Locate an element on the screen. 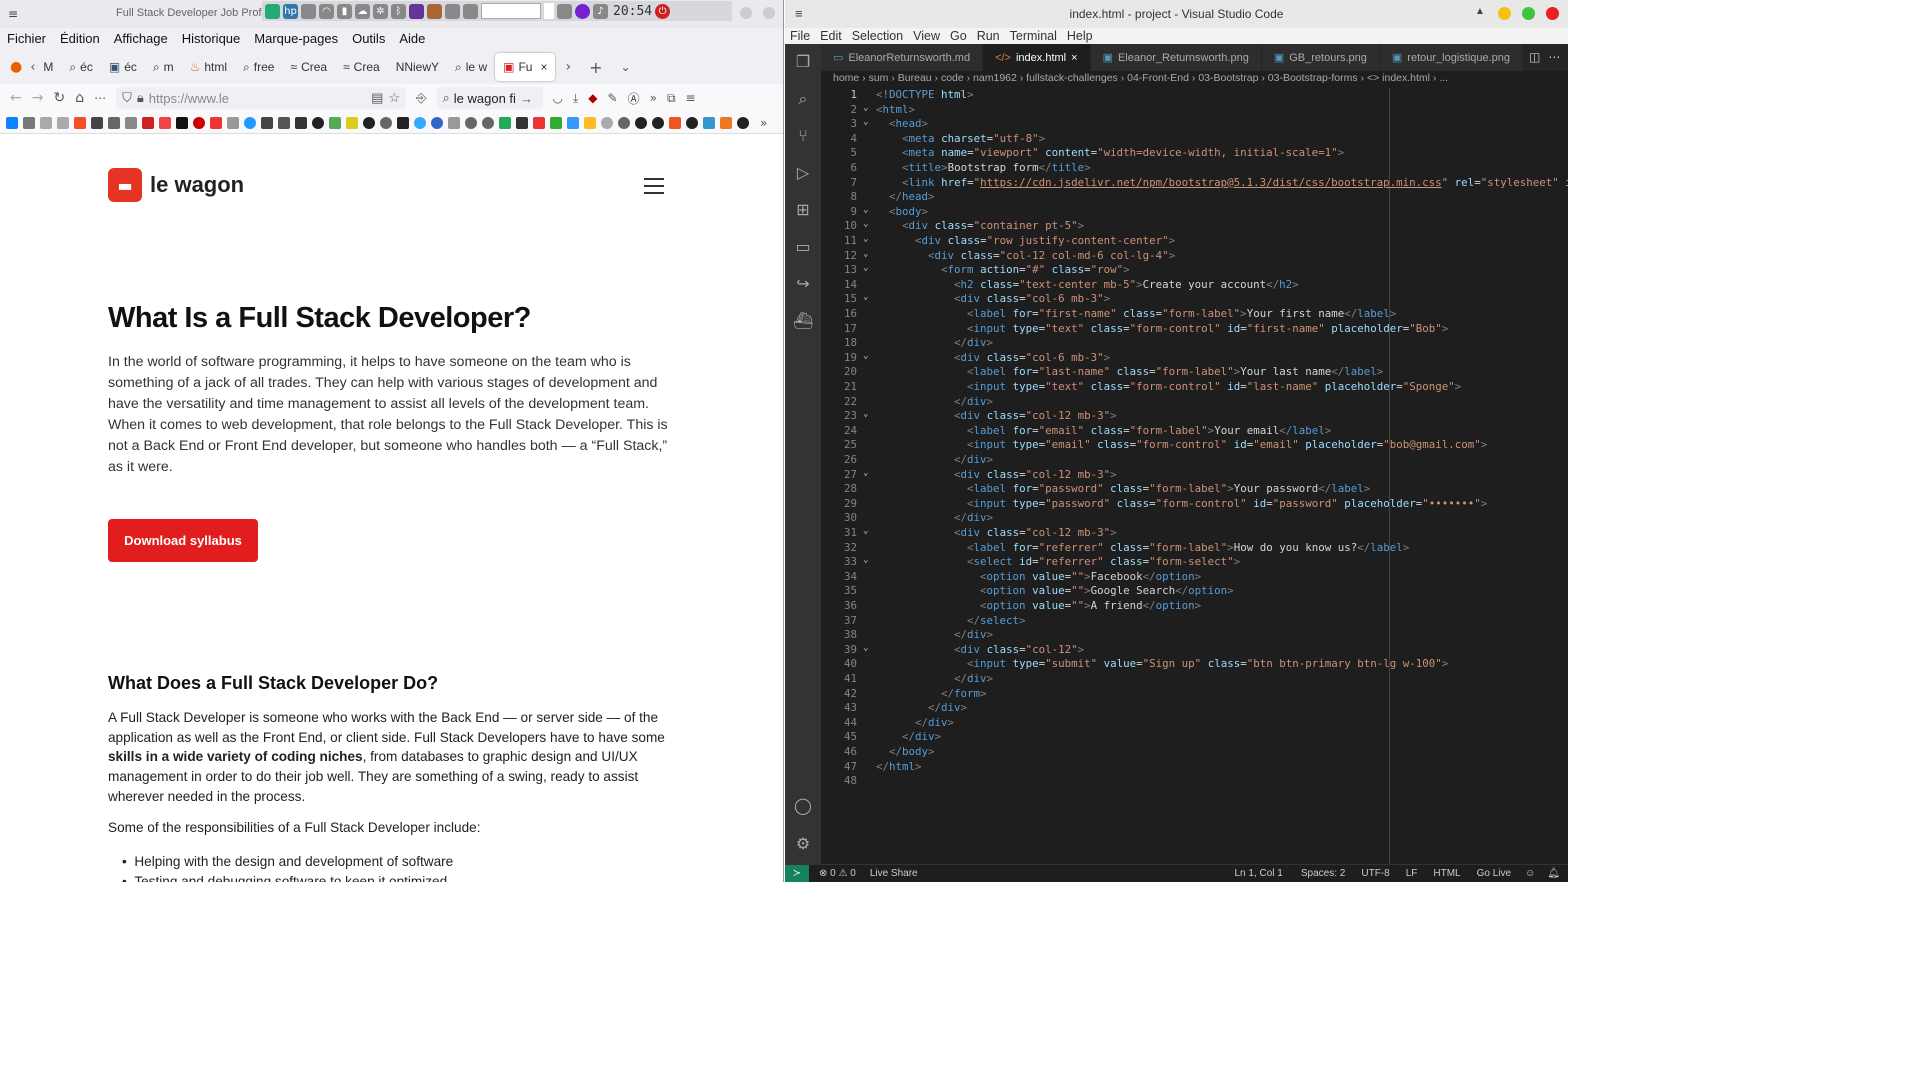 Image resolution: width=1920 pixels, height=1080 pixels. menu-fichier: Fichier is located at coordinates (26, 39).